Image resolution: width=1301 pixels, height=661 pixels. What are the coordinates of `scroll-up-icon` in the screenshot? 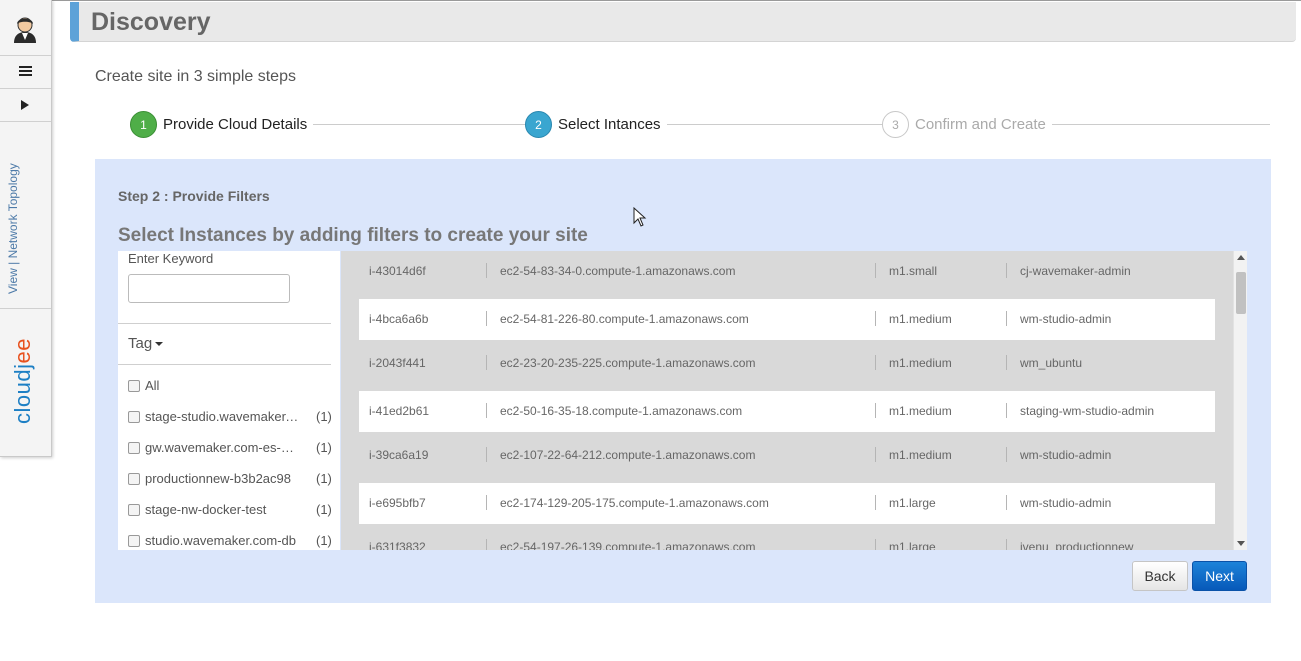 It's located at (1241, 257).